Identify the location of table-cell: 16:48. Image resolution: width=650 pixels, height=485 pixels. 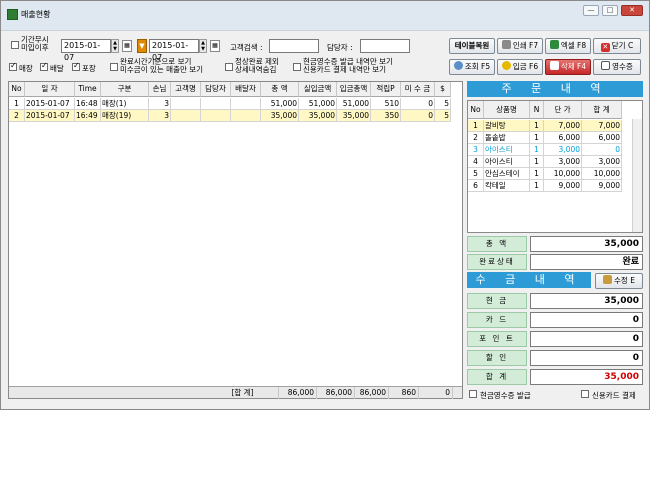
(88, 104).